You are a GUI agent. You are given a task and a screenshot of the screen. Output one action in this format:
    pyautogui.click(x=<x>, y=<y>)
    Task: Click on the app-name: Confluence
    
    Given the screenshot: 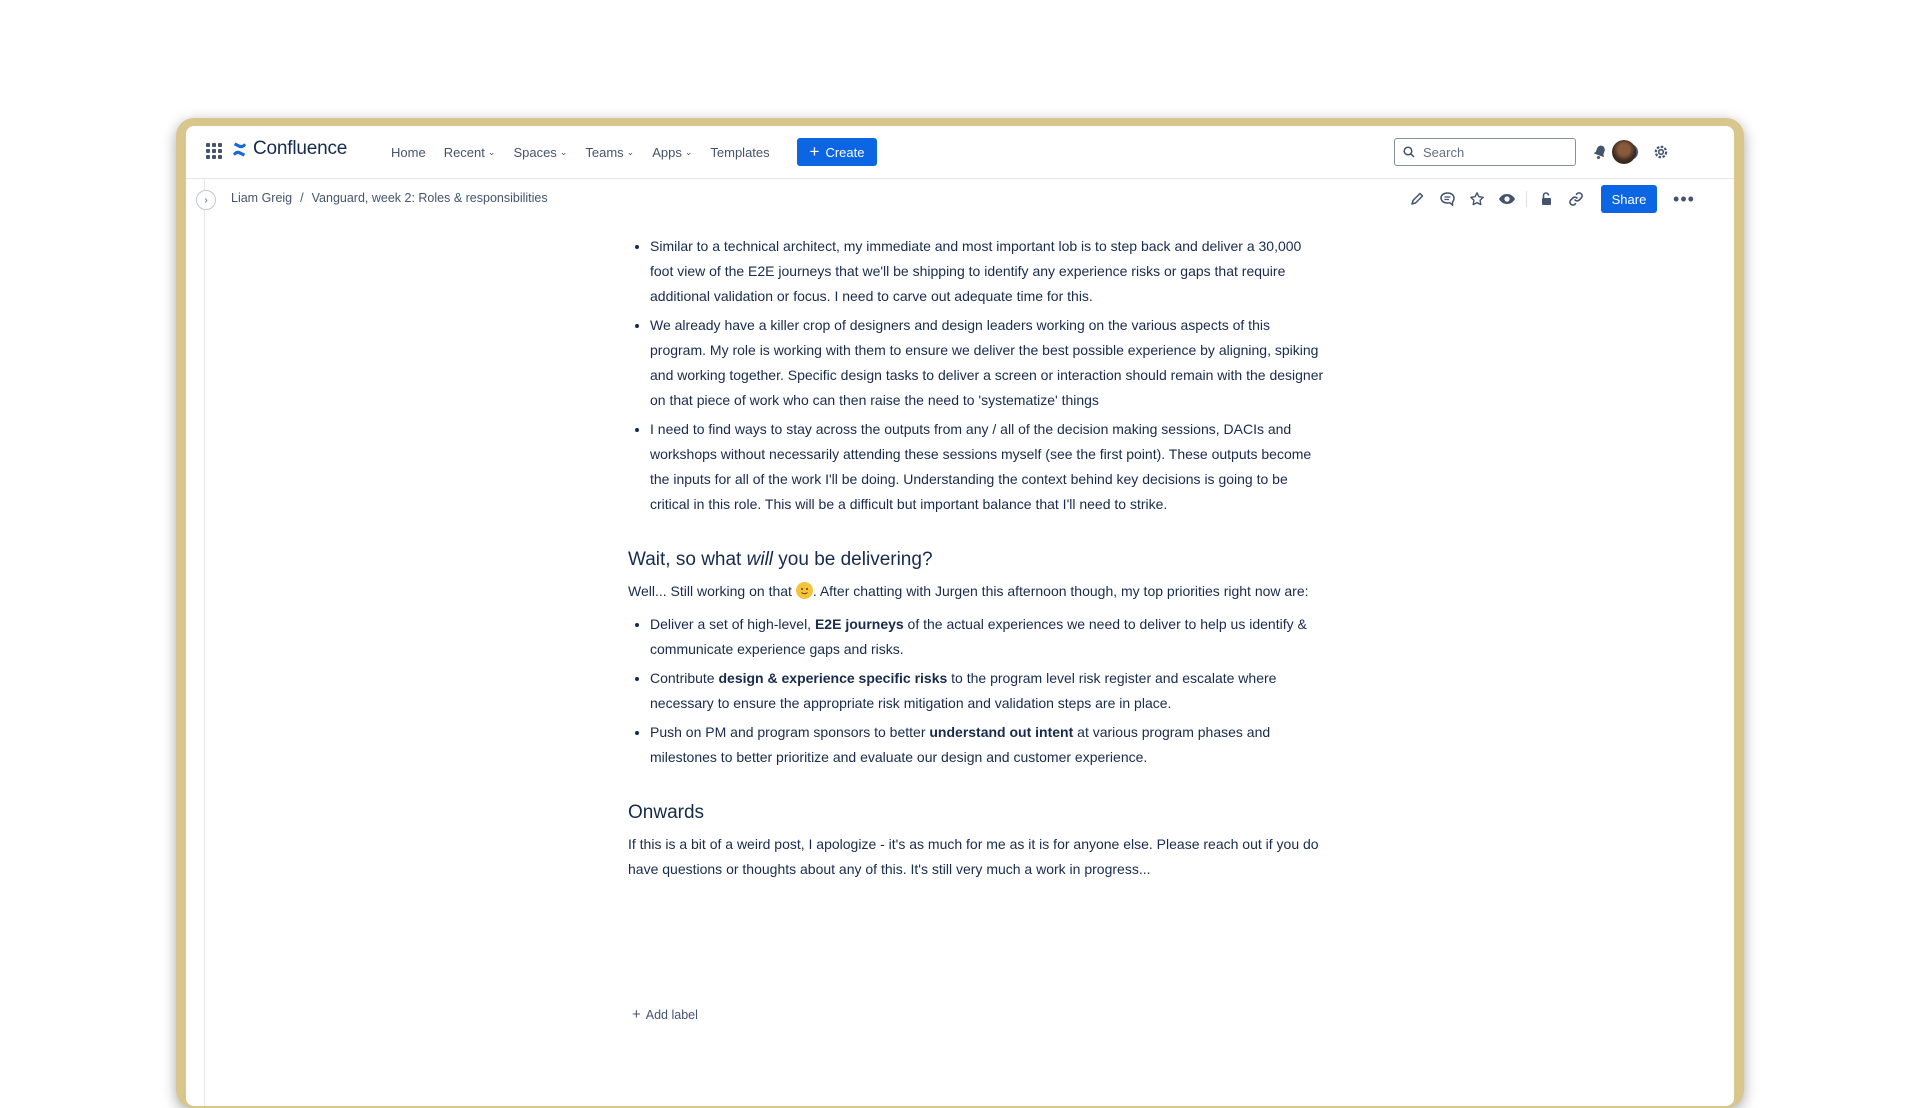 What is the action you would take?
    pyautogui.click(x=300, y=148)
    